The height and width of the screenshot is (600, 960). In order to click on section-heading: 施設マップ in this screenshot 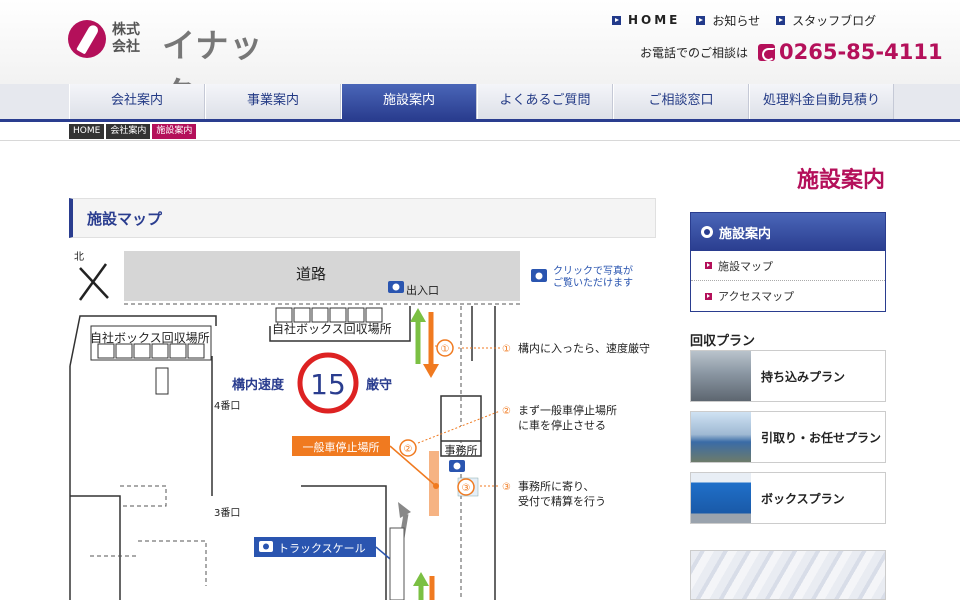, I will do `click(362, 218)`.